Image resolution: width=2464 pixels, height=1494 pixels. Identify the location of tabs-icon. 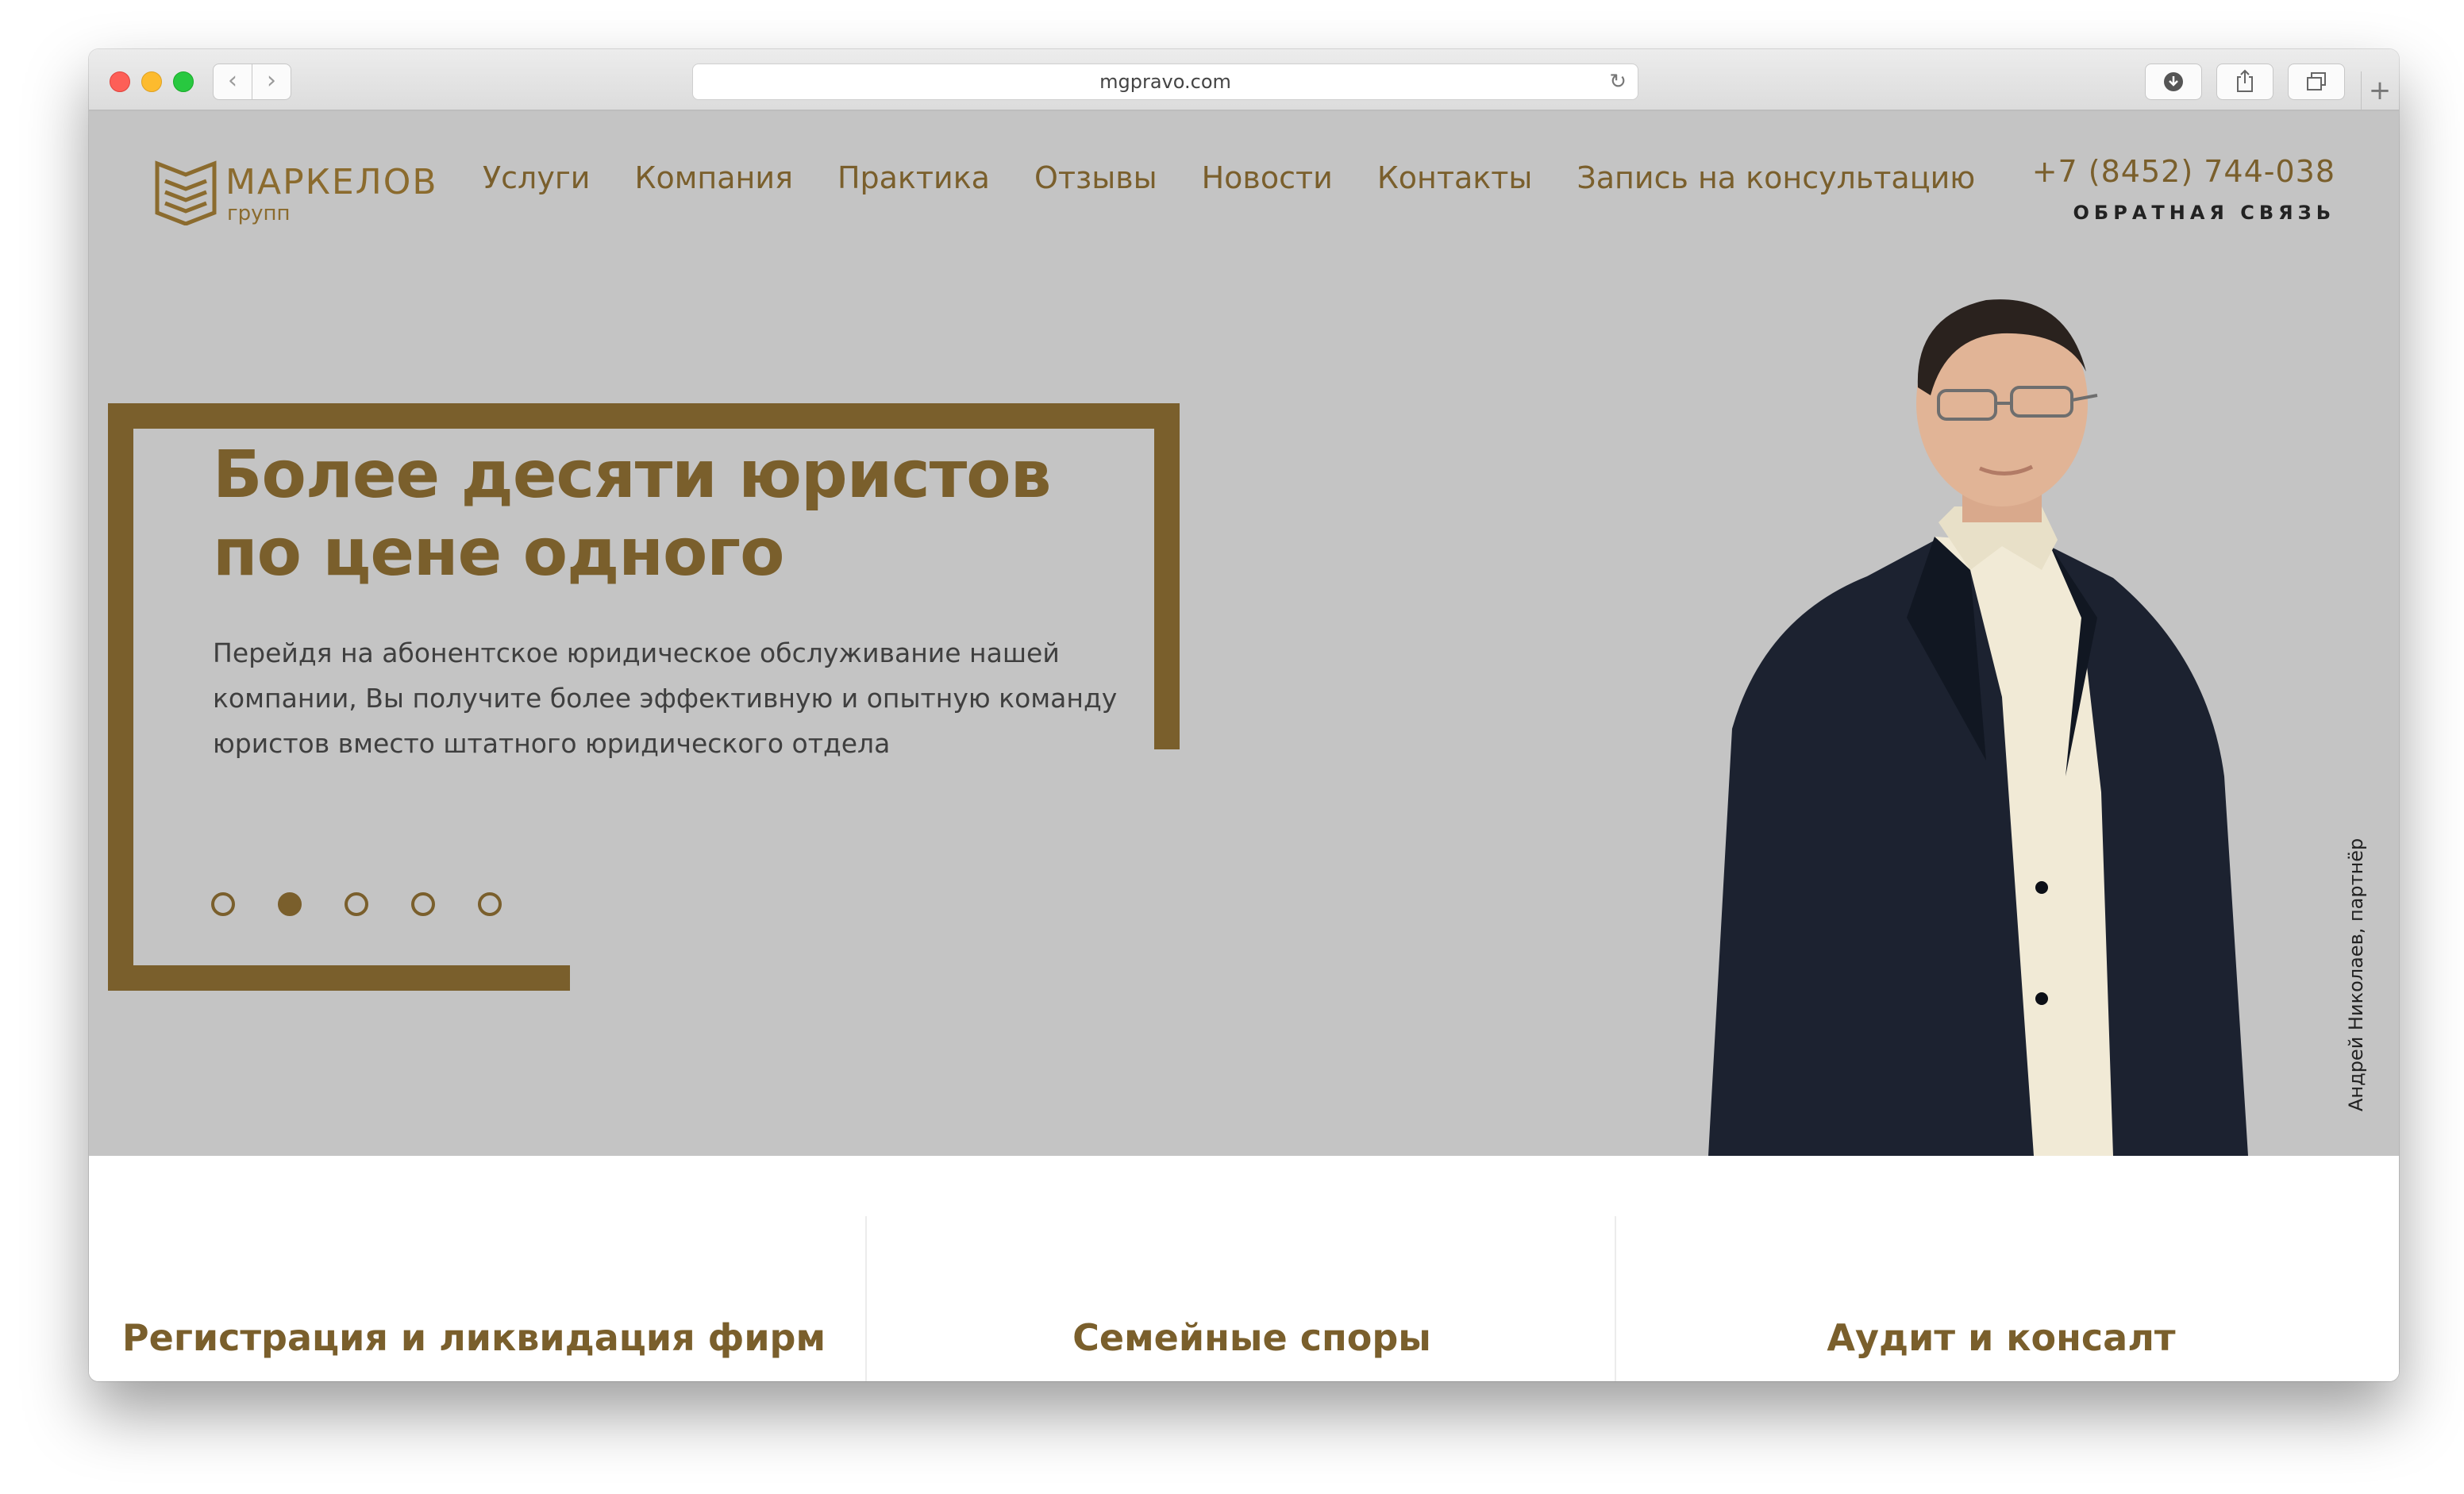
(2316, 81).